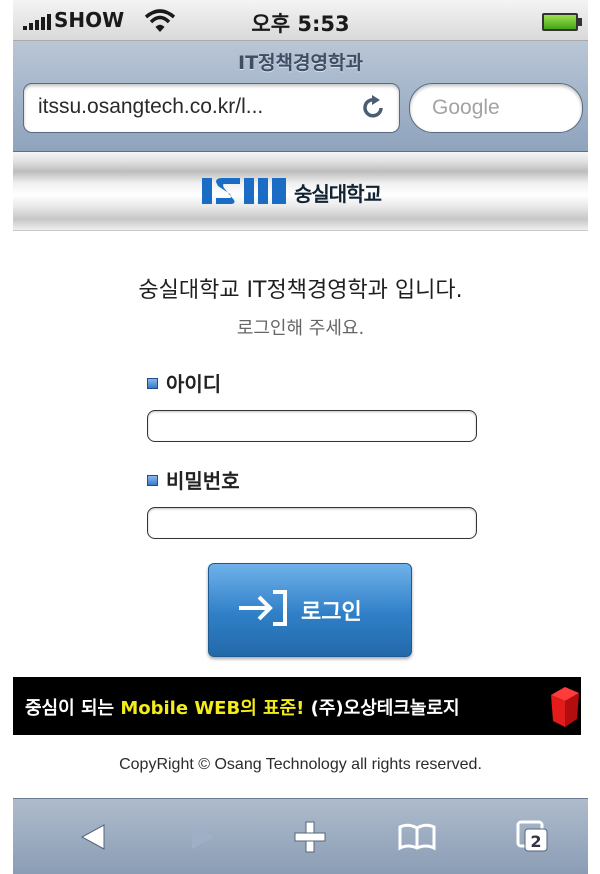 This screenshot has width=600, height=874. Describe the element at coordinates (212, 708) in the screenshot. I see `banner-highlight: Mobile WEB의 표준!` at that location.